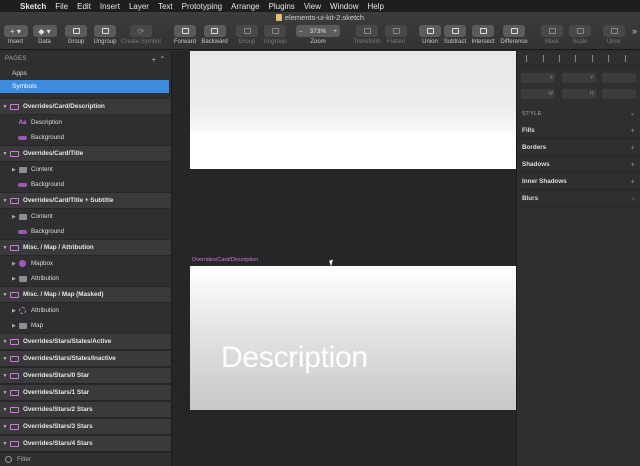  Describe the element at coordinates (619, 78) in the screenshot. I see `rotation-field` at that location.